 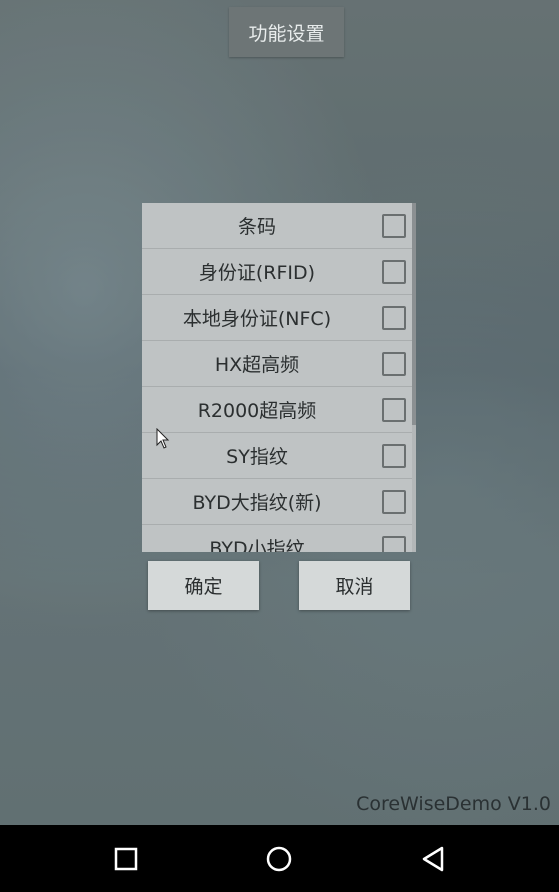 I want to click on list-item: SY指纹, so click(x=277, y=456).